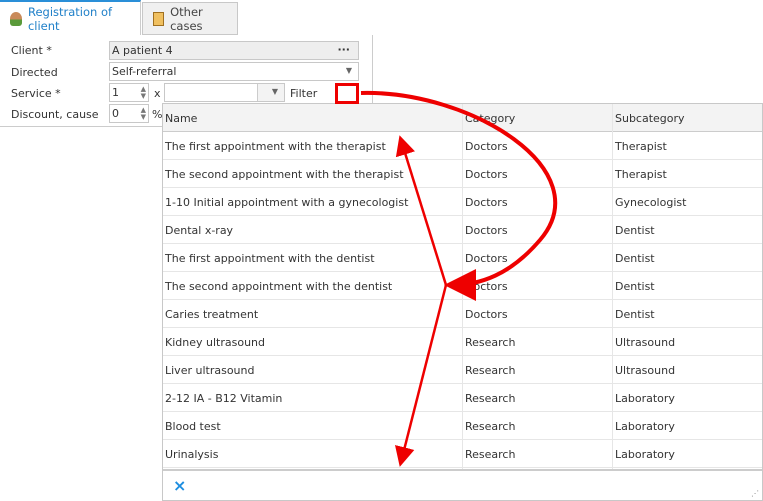 This screenshot has width=763, height=501. Describe the element at coordinates (224, 92) in the screenshot. I see `service-select: ▼` at that location.